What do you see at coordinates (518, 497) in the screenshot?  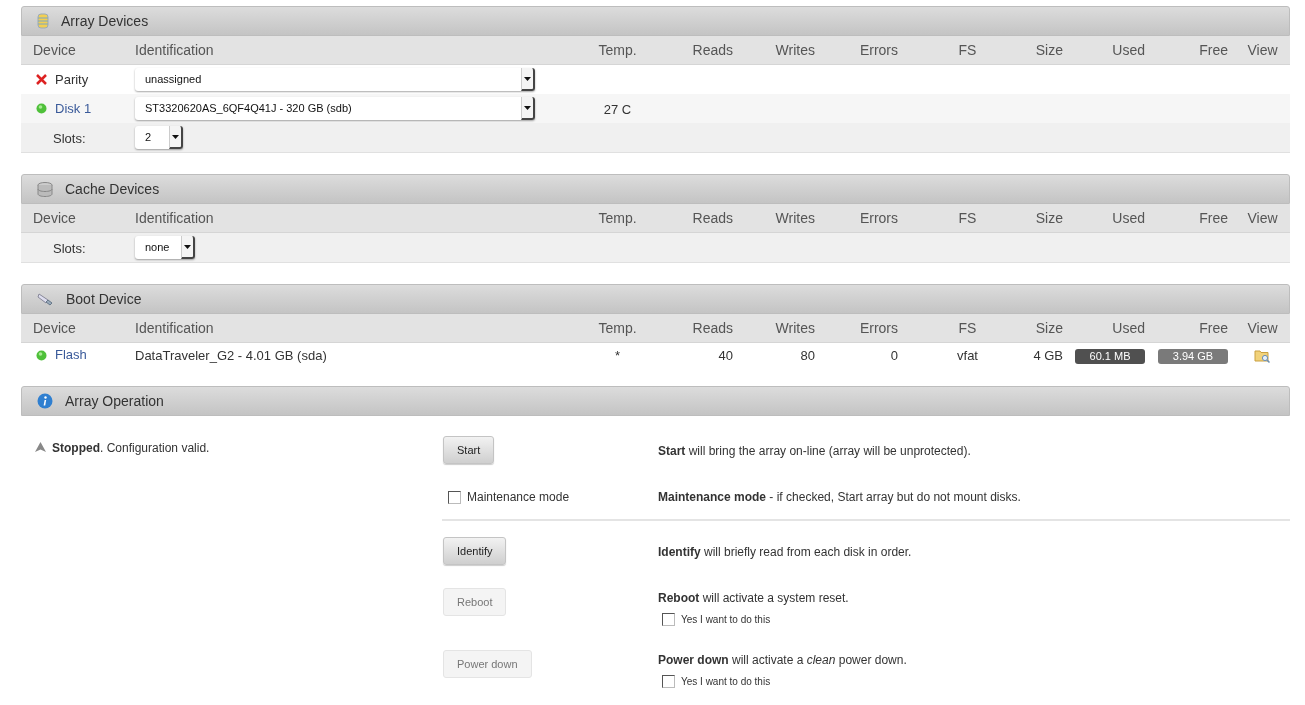 I see `checkbox-label: Maintenance mode` at bounding box center [518, 497].